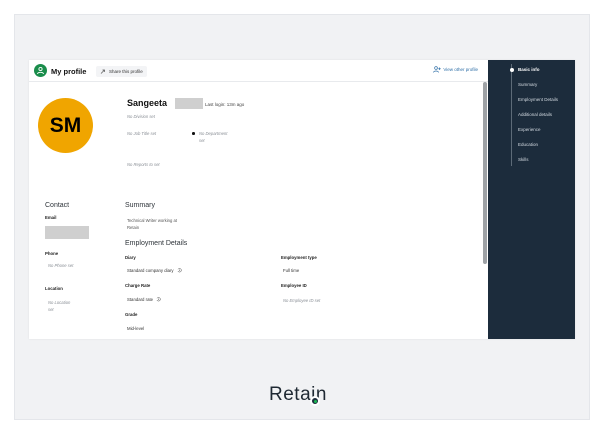  What do you see at coordinates (59, 306) in the screenshot?
I see `location-value: No Location set` at bounding box center [59, 306].